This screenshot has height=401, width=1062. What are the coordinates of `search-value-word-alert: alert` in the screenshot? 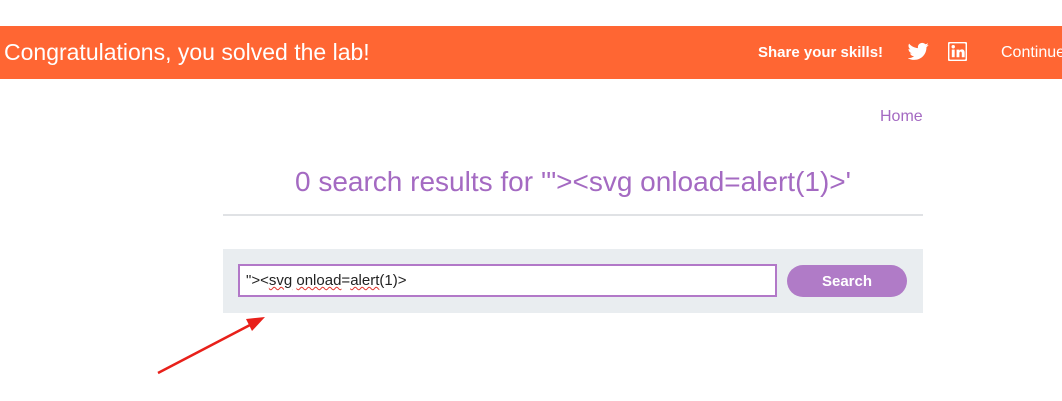 It's located at (365, 280).